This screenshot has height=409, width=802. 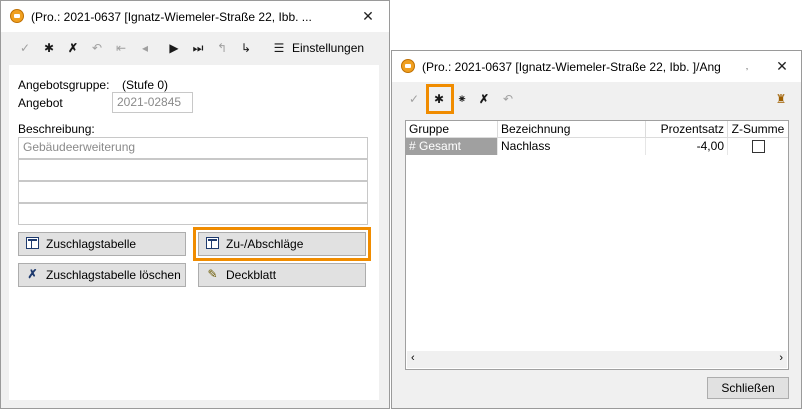 I want to click on surcharge-table-button: Zuschlagstabelle, so click(x=102, y=244).